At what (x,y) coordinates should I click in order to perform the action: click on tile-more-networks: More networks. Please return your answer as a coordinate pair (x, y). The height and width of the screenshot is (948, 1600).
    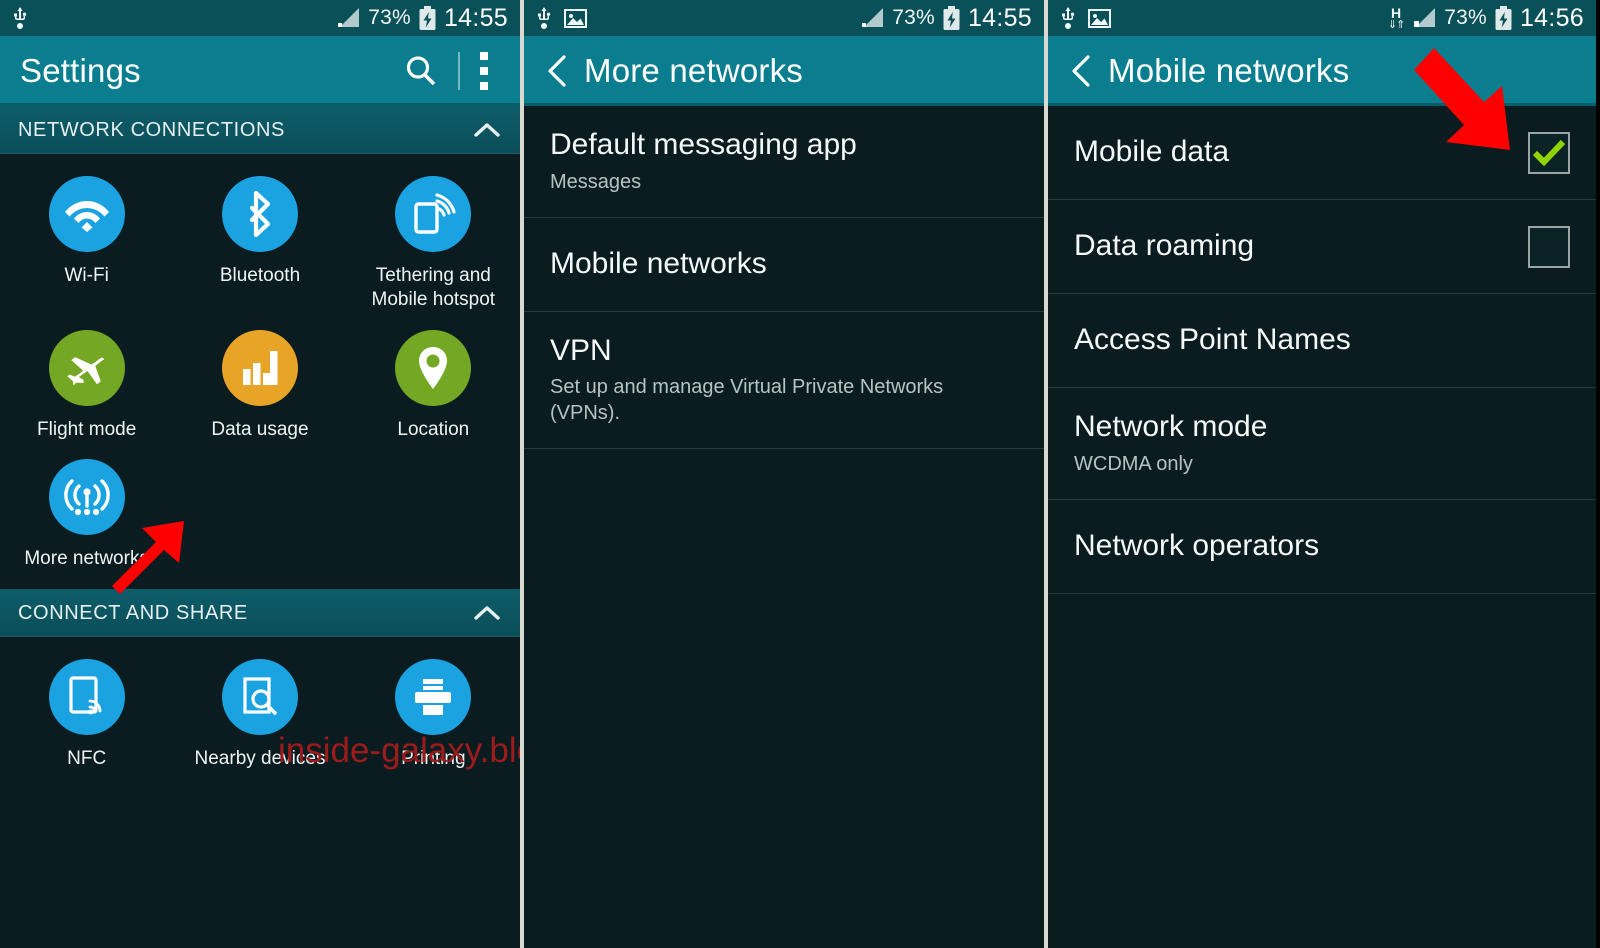
    Looking at the image, I should click on (86, 515).